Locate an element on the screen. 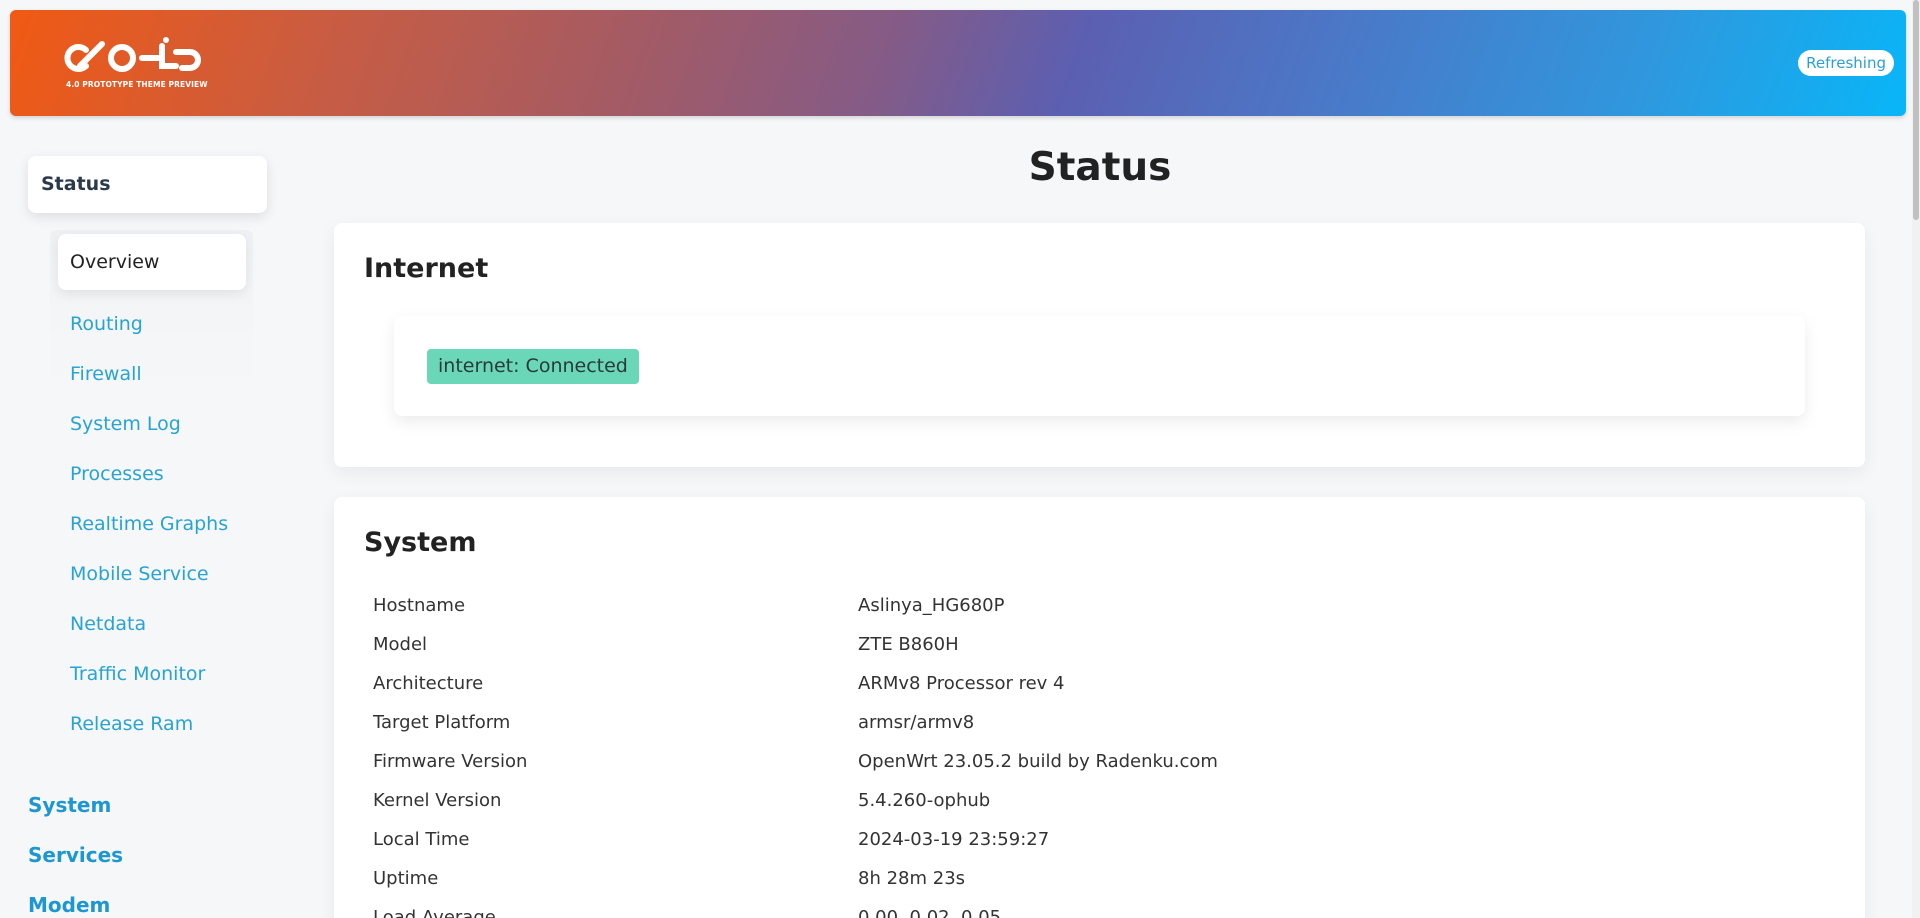 The height and width of the screenshot is (918, 1920). system-info-value: 5.4.260-ophub is located at coordinates (924, 800).